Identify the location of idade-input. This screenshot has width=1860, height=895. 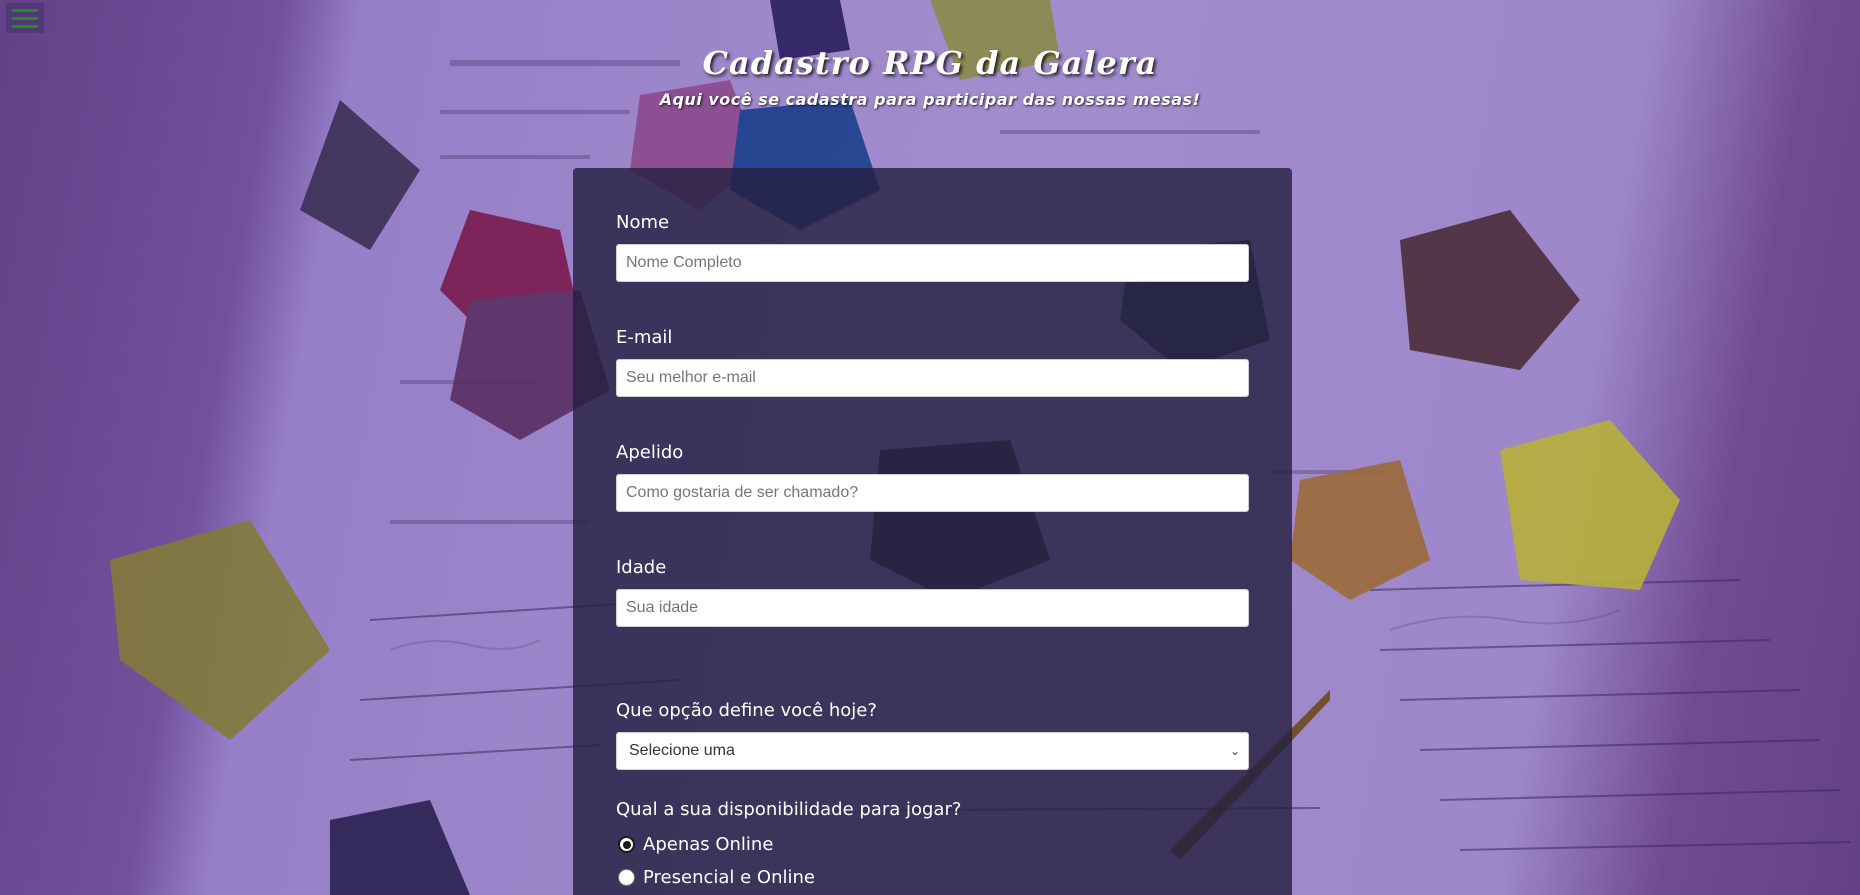
(932, 608).